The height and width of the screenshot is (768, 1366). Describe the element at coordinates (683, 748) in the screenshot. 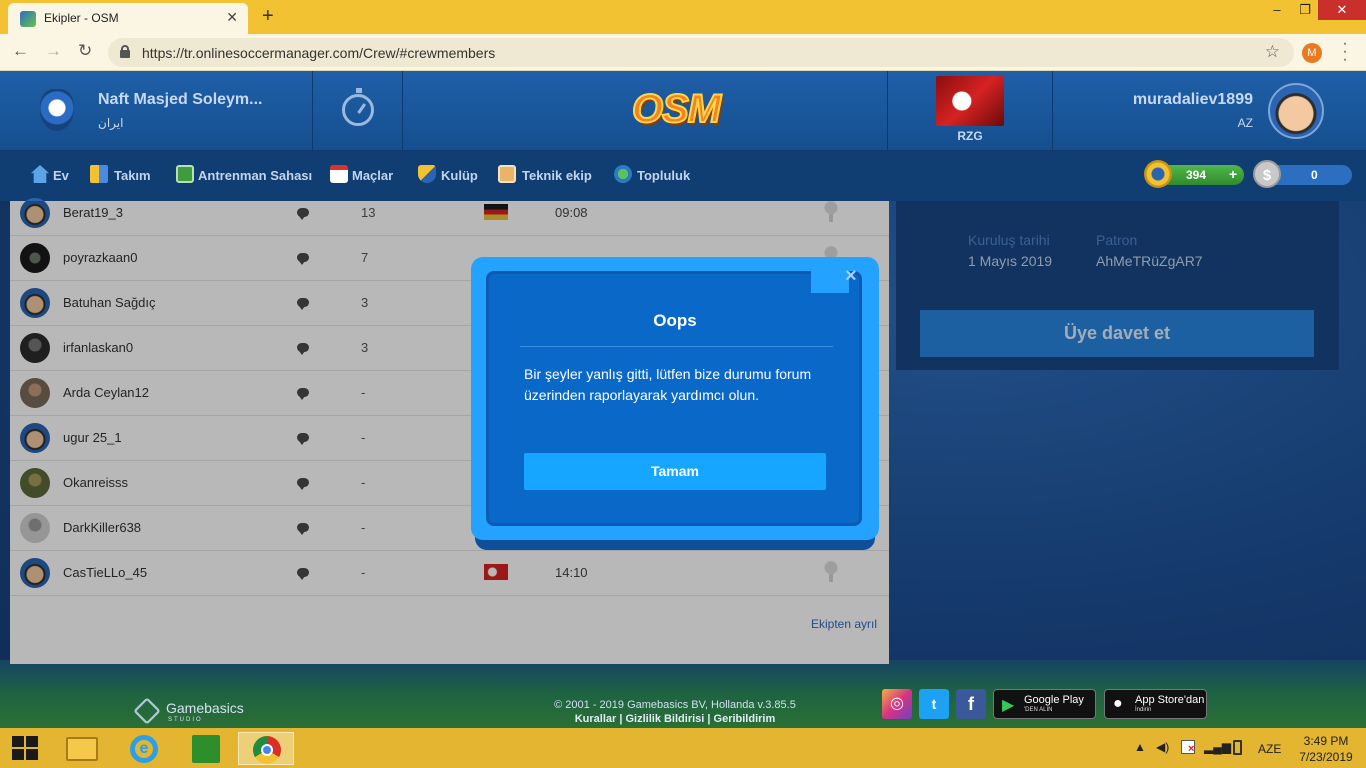

I see `windows-taskbar: e ▲ ◀) ▂▄▆ AZE 3:49 PM 7/23/2019` at that location.